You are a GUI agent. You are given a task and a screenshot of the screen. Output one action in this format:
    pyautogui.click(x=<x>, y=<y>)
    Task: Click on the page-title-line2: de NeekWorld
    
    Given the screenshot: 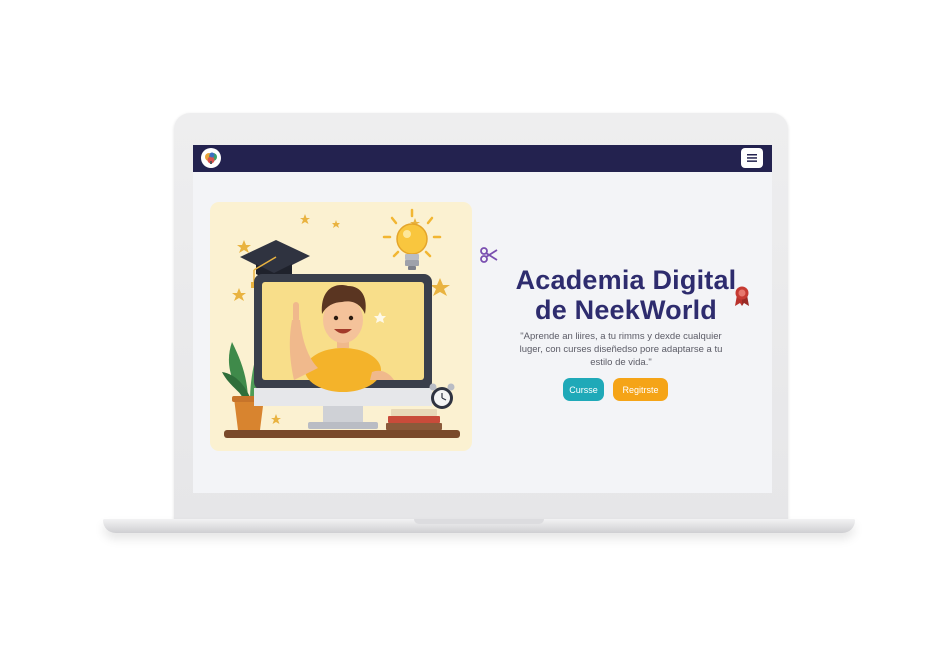 What is the action you would take?
    pyautogui.click(x=626, y=310)
    